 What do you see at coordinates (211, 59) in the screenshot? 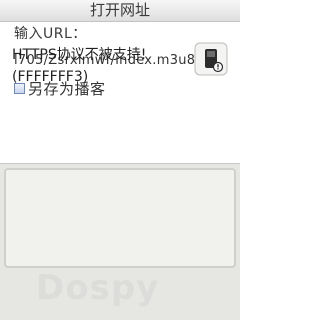
I see `phone-warning-icon` at bounding box center [211, 59].